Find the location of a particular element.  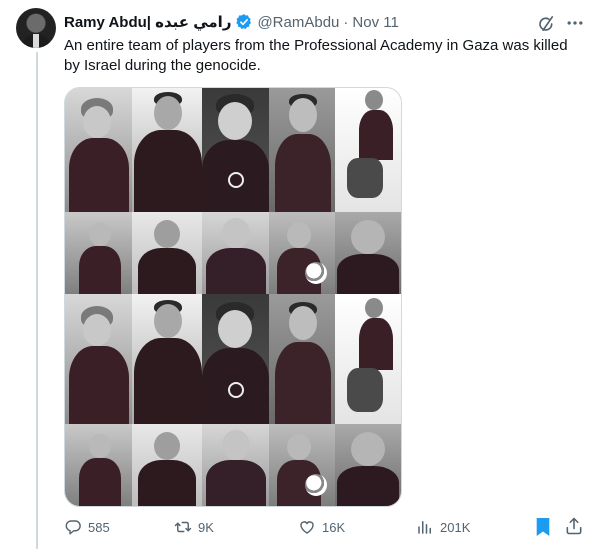

like-button: 16K is located at coordinates (321, 527).